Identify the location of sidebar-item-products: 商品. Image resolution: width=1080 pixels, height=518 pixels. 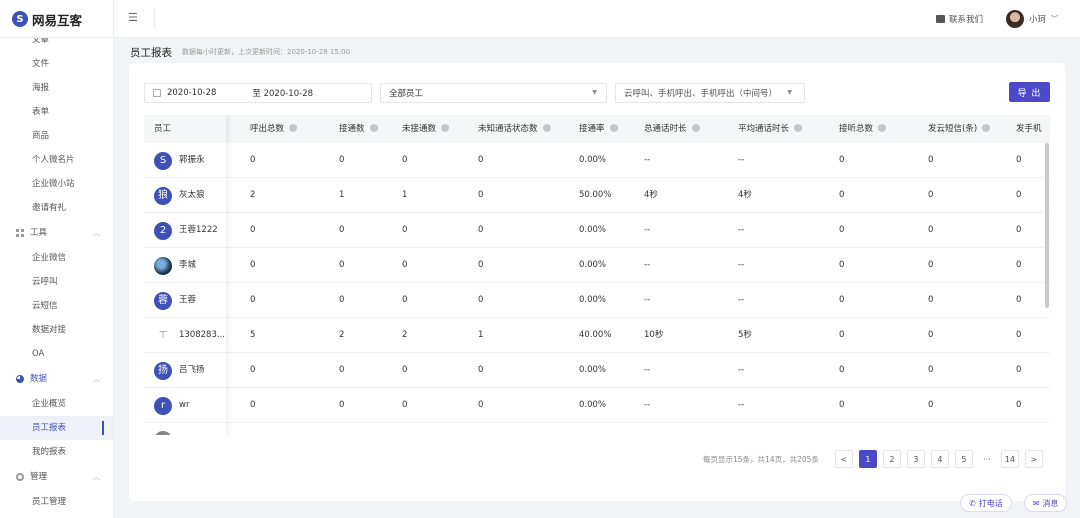
(56, 136).